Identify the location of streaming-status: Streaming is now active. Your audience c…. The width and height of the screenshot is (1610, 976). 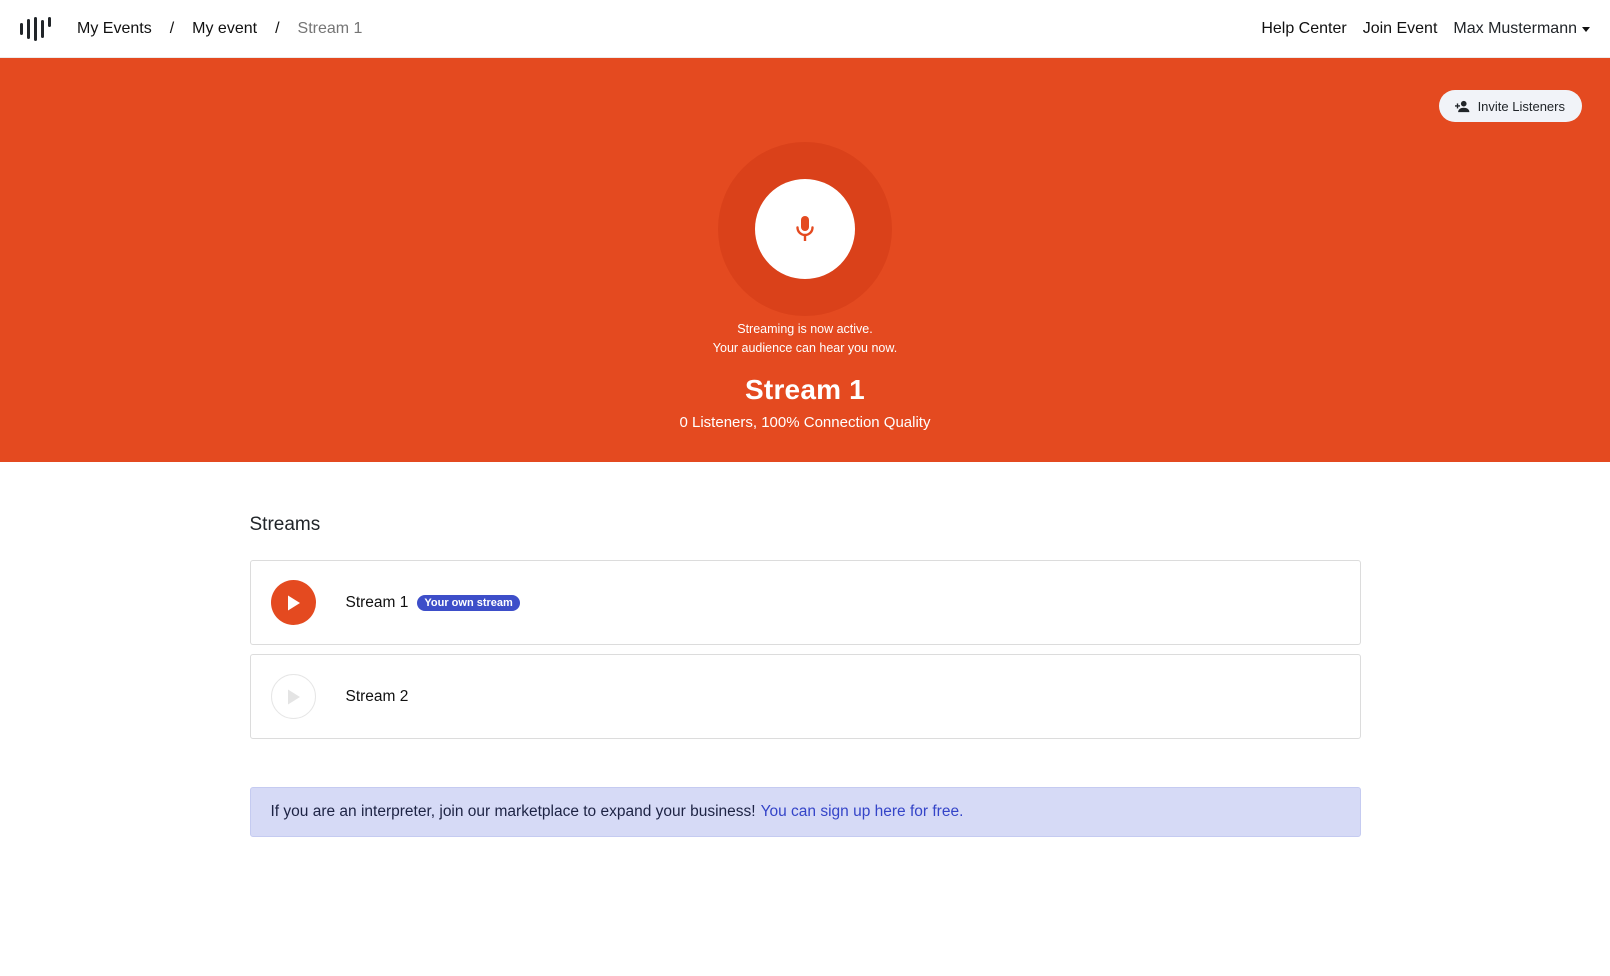
(805, 339).